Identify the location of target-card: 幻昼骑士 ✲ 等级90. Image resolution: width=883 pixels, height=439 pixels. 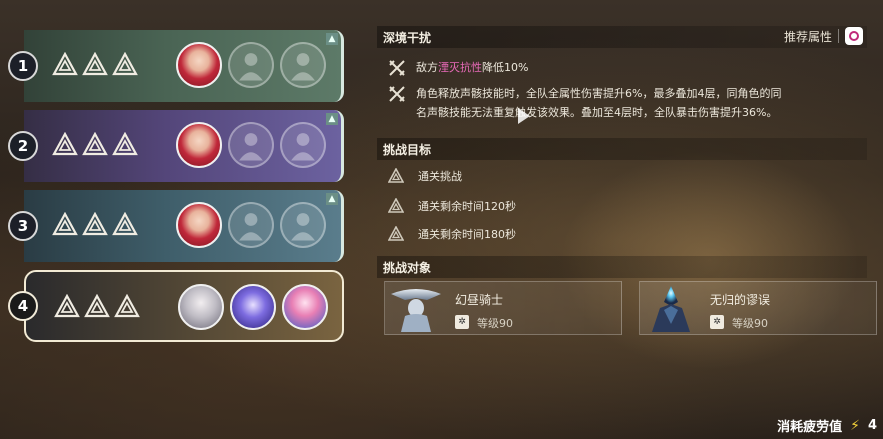
(503, 308).